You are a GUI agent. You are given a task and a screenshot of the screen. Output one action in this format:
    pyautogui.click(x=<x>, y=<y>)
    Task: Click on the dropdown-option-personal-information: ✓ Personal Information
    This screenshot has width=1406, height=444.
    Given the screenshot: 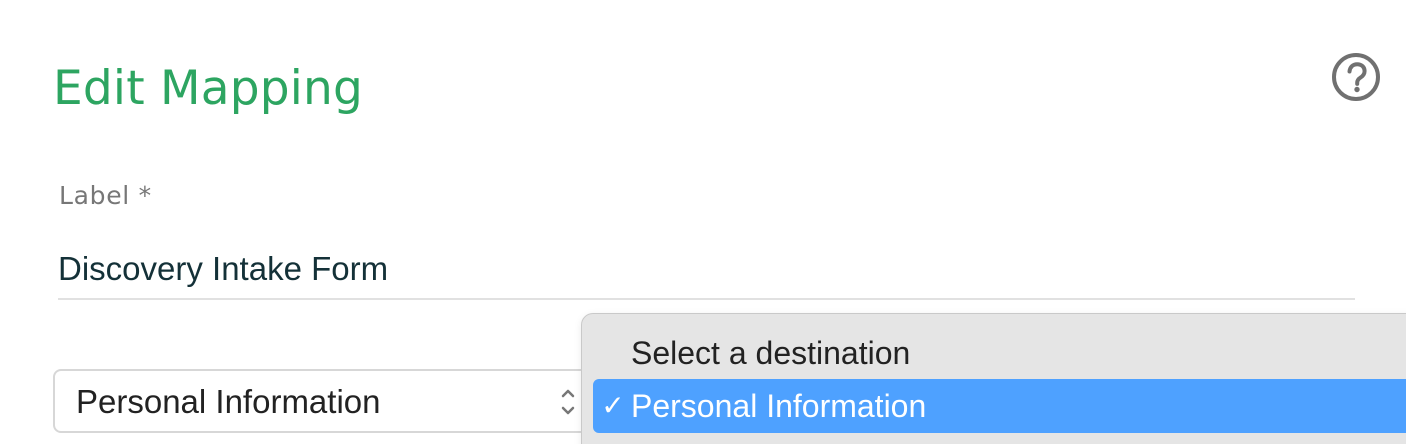 What is the action you would take?
    pyautogui.click(x=999, y=406)
    